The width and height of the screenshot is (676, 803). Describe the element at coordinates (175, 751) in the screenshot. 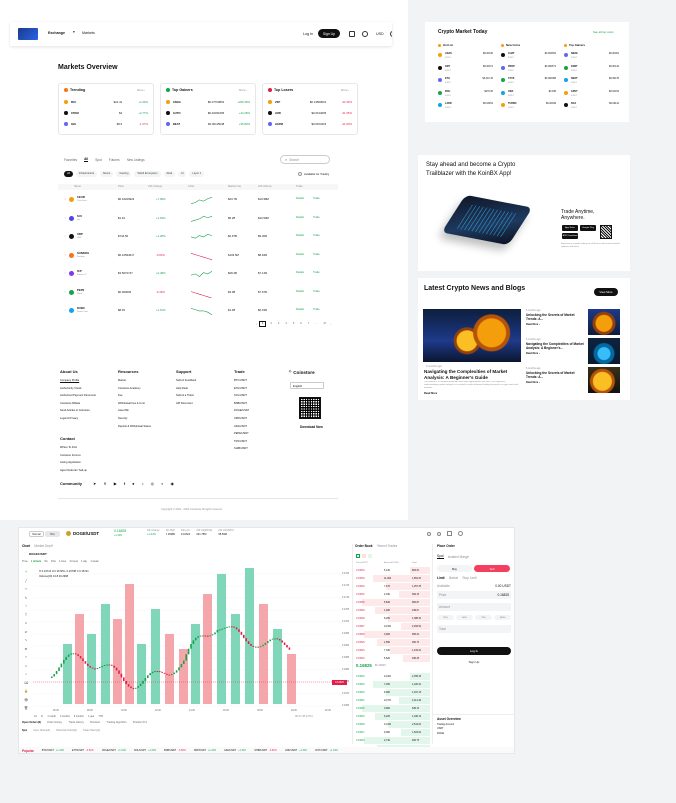

I see `ticker-item: BNB/USDT -0.52%` at that location.